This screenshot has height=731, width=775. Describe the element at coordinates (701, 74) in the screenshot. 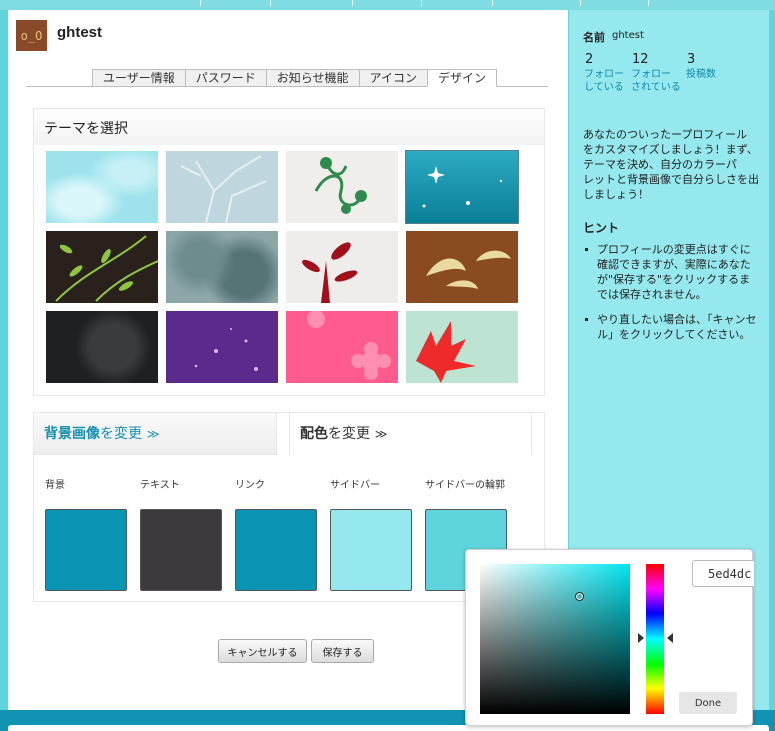

I see `stat-posts-link: 投稿数` at that location.